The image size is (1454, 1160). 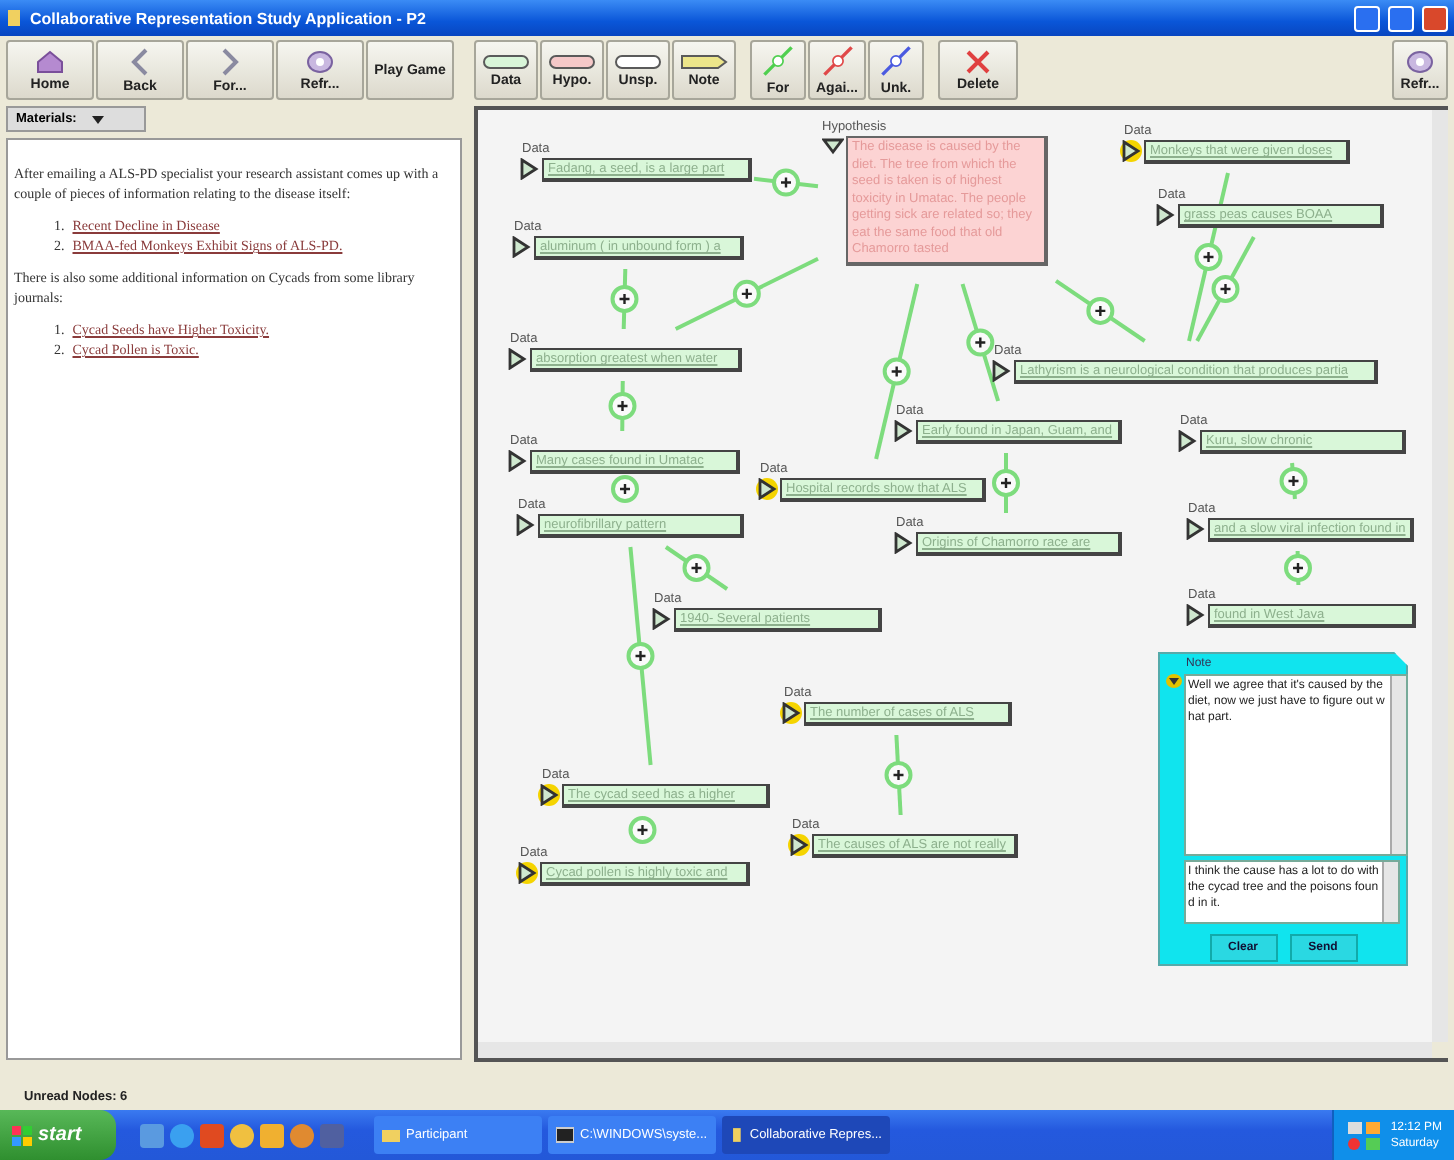 What do you see at coordinates (245, 1135) in the screenshot?
I see `quick-launch-icons` at bounding box center [245, 1135].